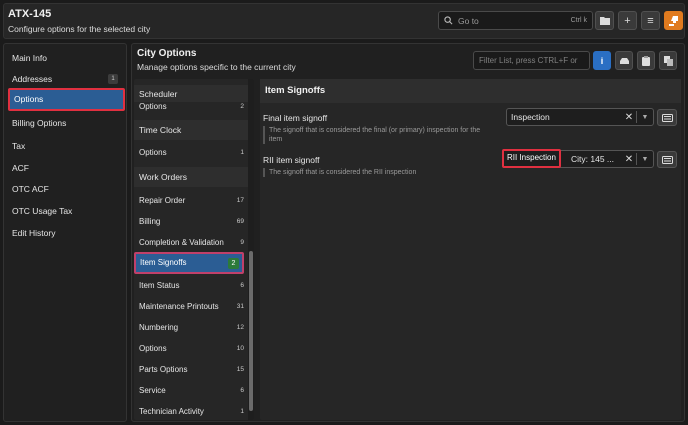 Image resolution: width=688 pixels, height=425 pixels. I want to click on nav-item-otc-acf: OTC ACF, so click(30, 189).